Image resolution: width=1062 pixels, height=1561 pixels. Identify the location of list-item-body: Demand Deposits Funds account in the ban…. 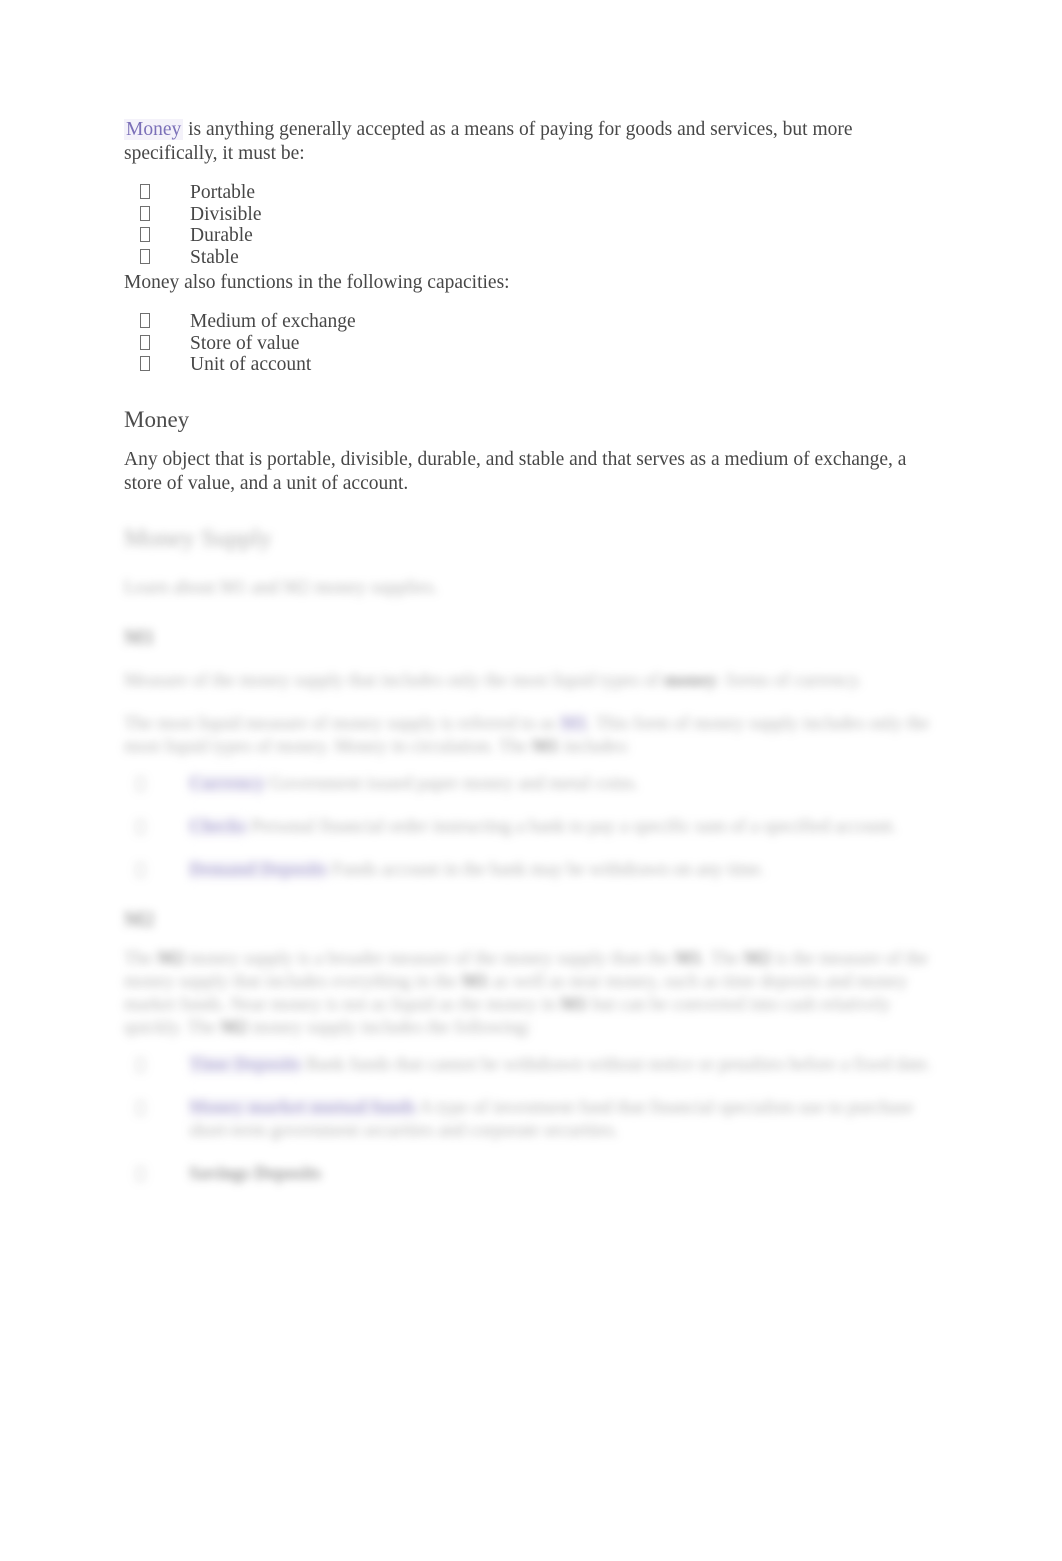
(477, 870).